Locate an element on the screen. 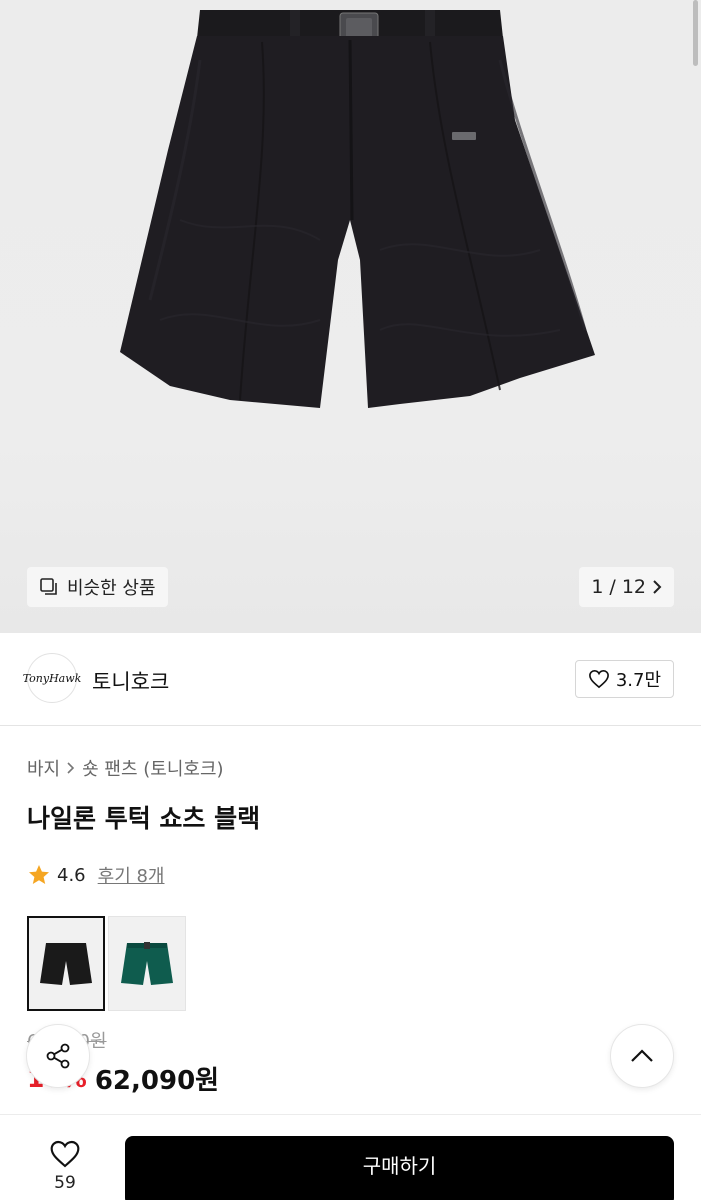  pager-total: 12 is located at coordinates (633, 587).